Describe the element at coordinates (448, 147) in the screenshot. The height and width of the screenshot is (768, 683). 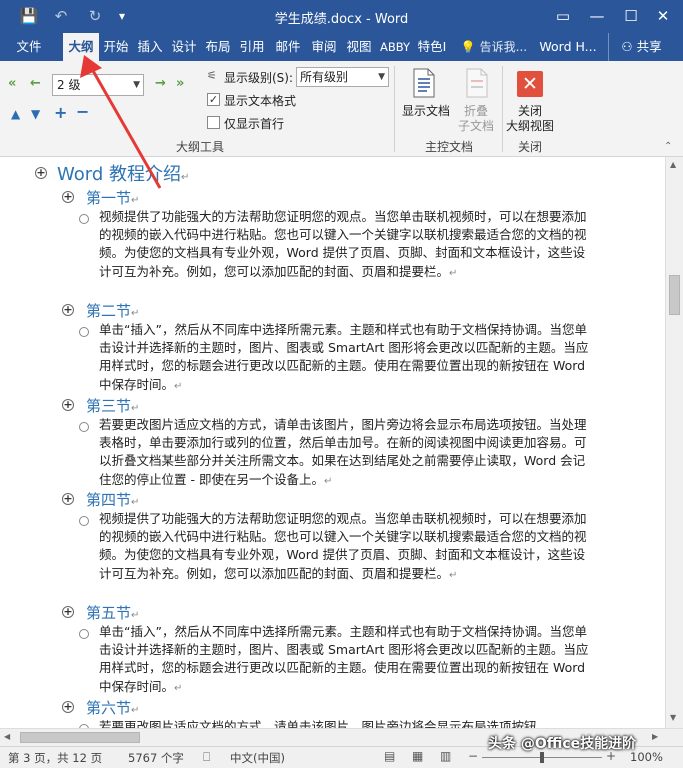
I see `master-document-group-label: 主控文档` at that location.